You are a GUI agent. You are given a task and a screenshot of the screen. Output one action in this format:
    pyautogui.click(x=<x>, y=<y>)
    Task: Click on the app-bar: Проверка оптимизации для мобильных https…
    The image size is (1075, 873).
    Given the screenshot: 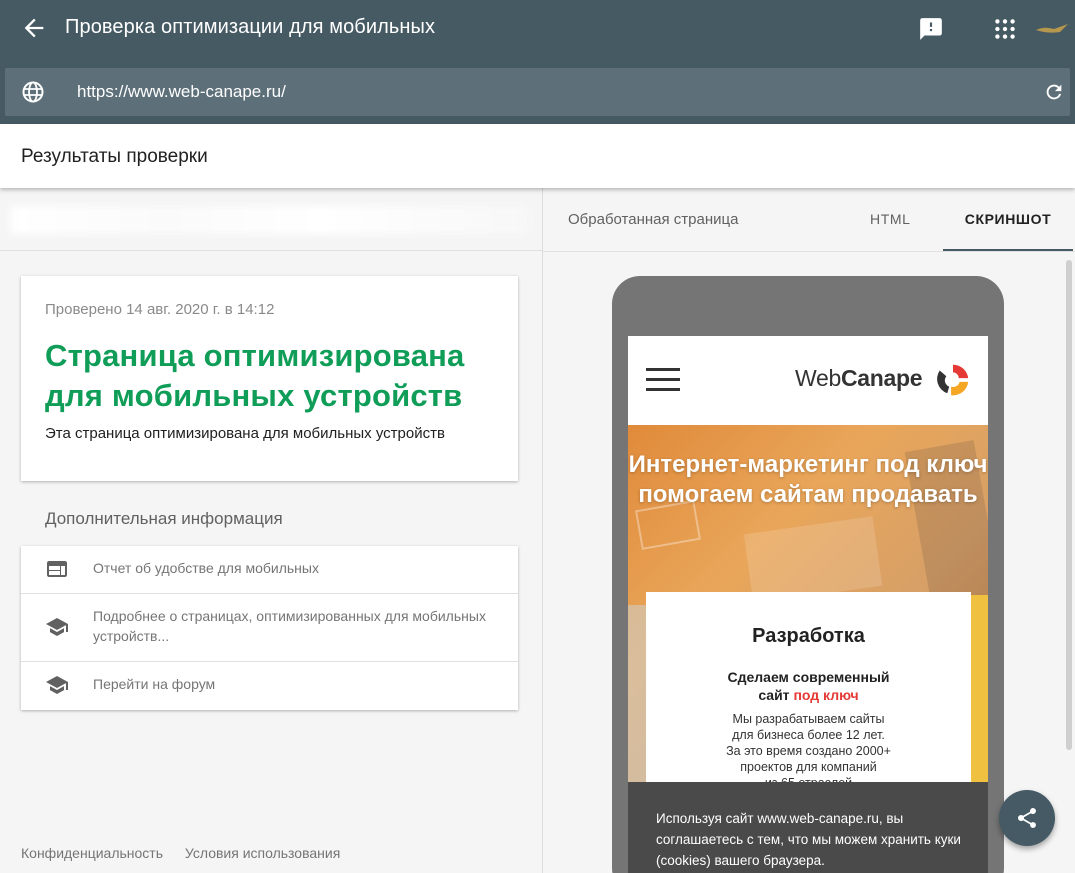 What is the action you would take?
    pyautogui.click(x=537, y=62)
    